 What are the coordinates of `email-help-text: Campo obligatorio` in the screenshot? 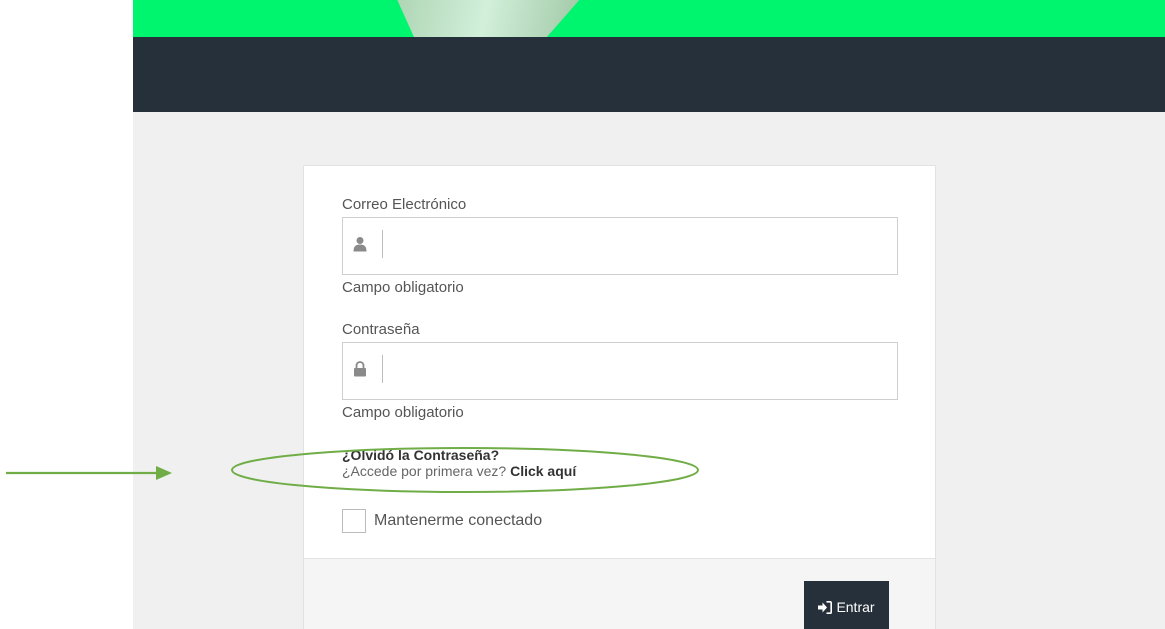 It's located at (403, 287).